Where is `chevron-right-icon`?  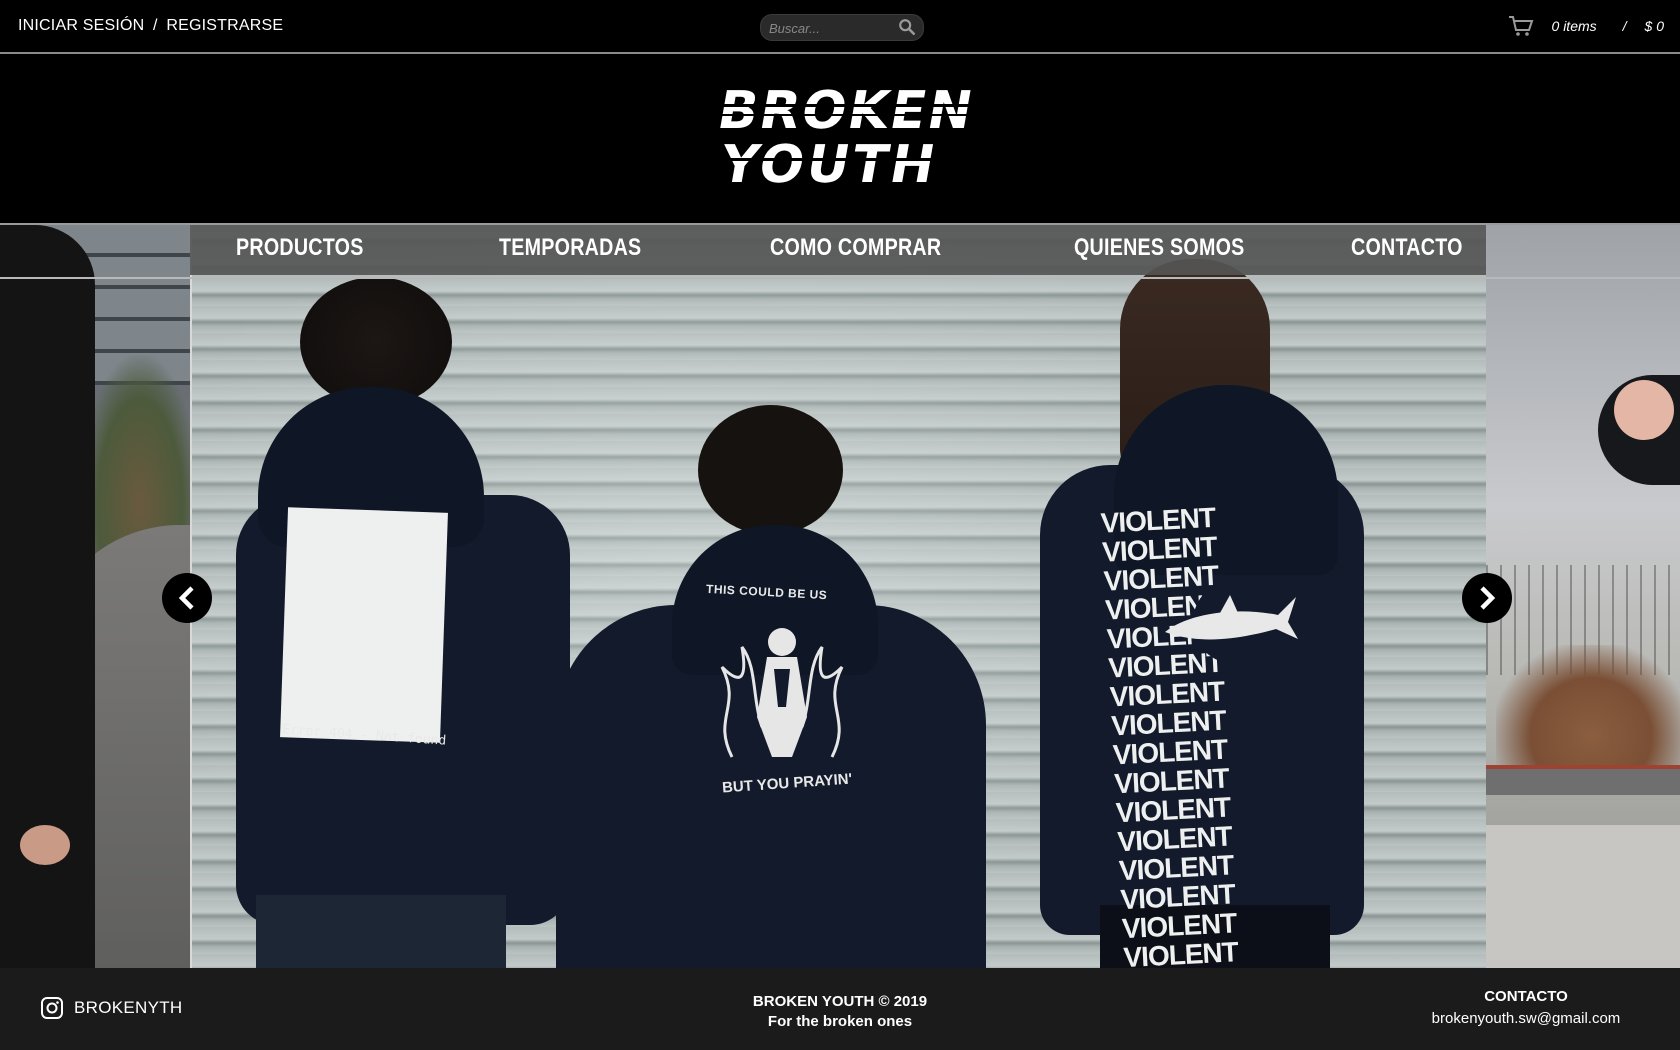 chevron-right-icon is located at coordinates (1488, 598).